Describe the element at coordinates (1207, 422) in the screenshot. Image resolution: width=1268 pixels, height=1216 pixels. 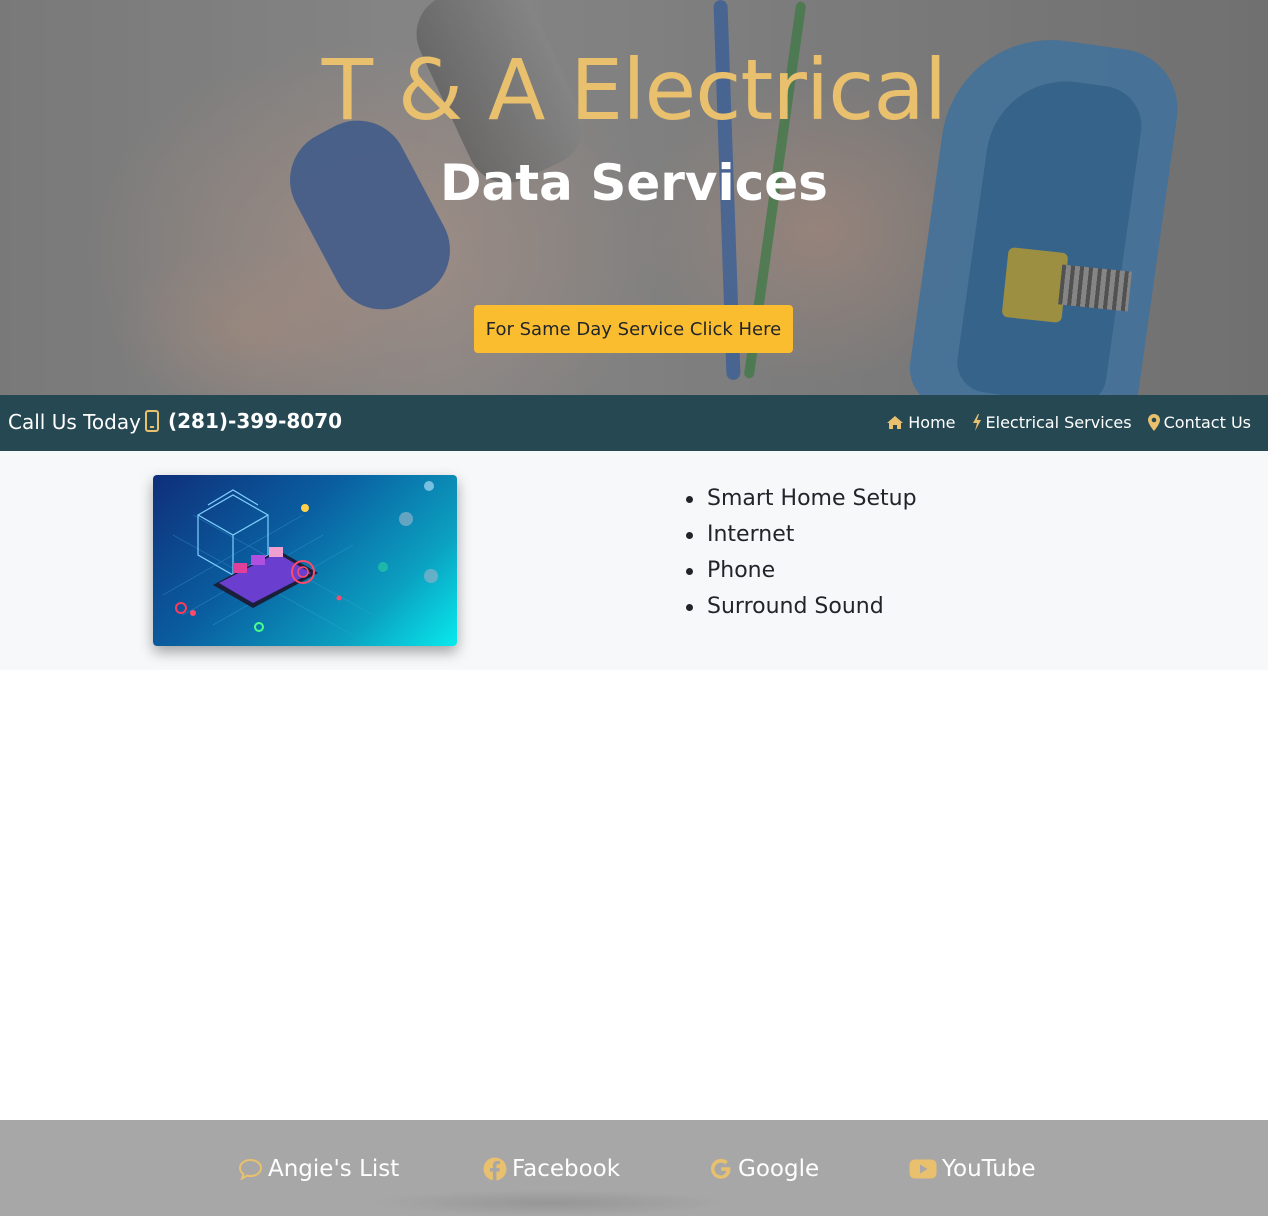
I see `nav-link-label: Contact Us` at that location.